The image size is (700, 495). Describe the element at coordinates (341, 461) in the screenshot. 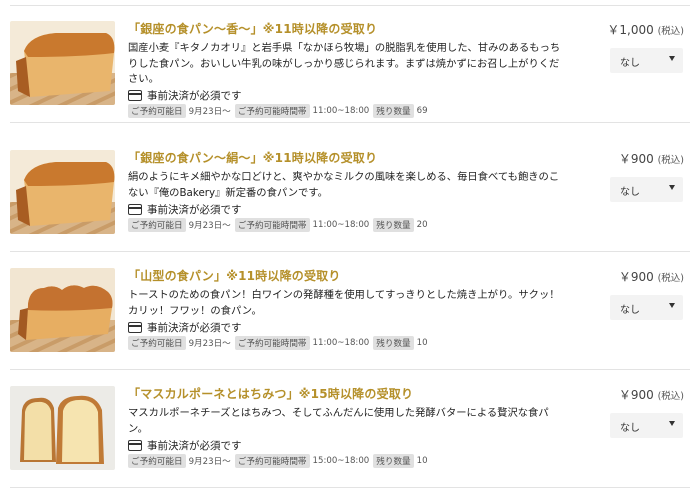

I see `time-range: 15:00~18:00` at that location.